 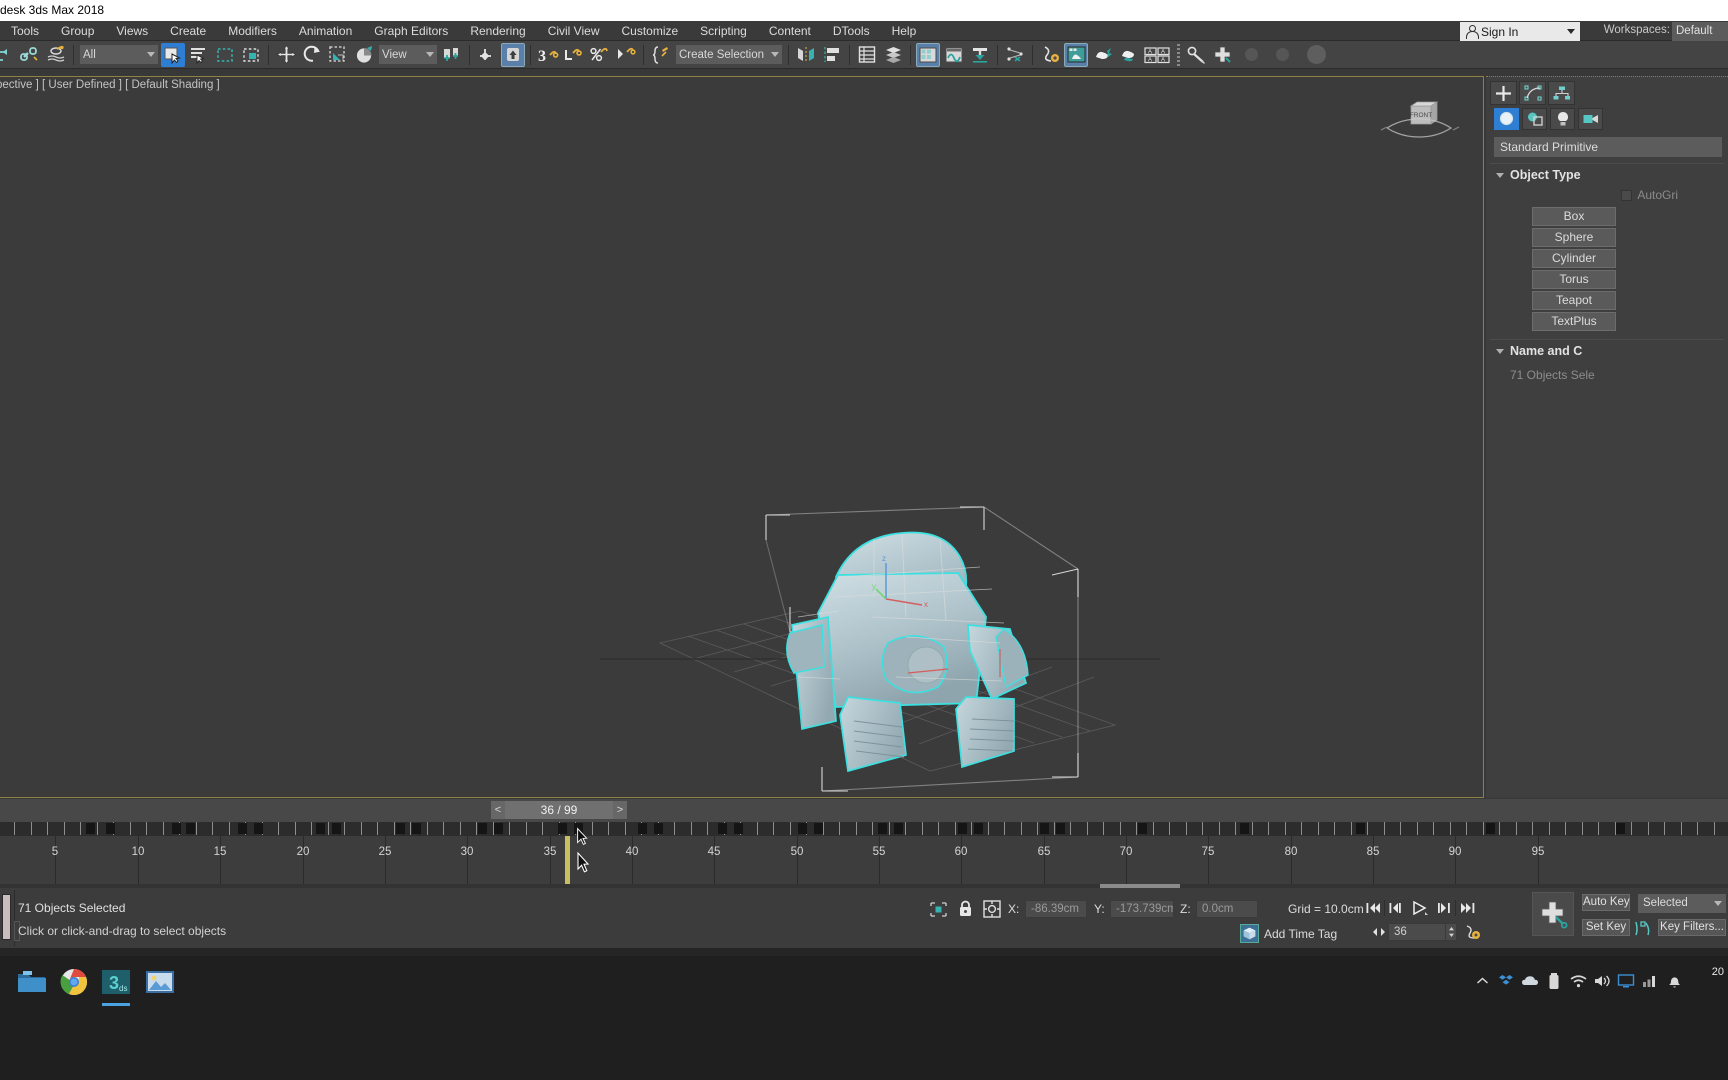 What do you see at coordinates (1482, 981) in the screenshot?
I see `tray-expand-icon` at bounding box center [1482, 981].